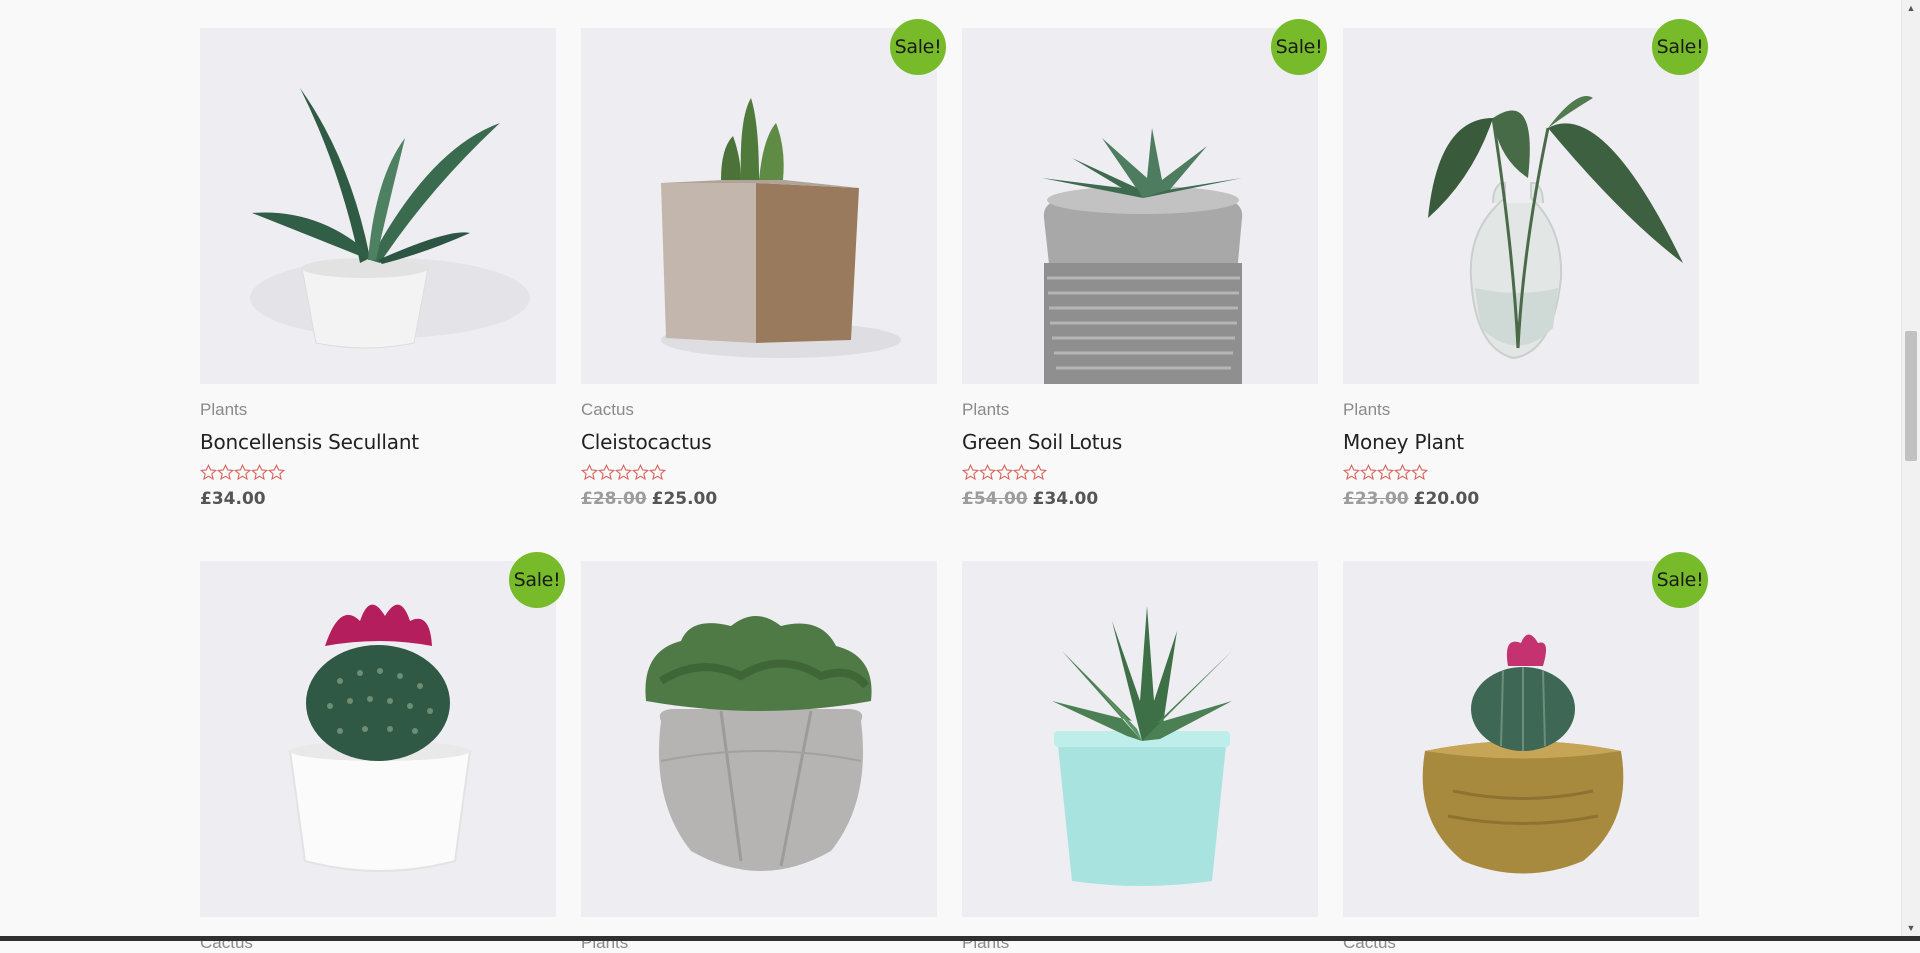  What do you see at coordinates (1911, 396) in the screenshot?
I see `scrollbar-thumb` at bounding box center [1911, 396].